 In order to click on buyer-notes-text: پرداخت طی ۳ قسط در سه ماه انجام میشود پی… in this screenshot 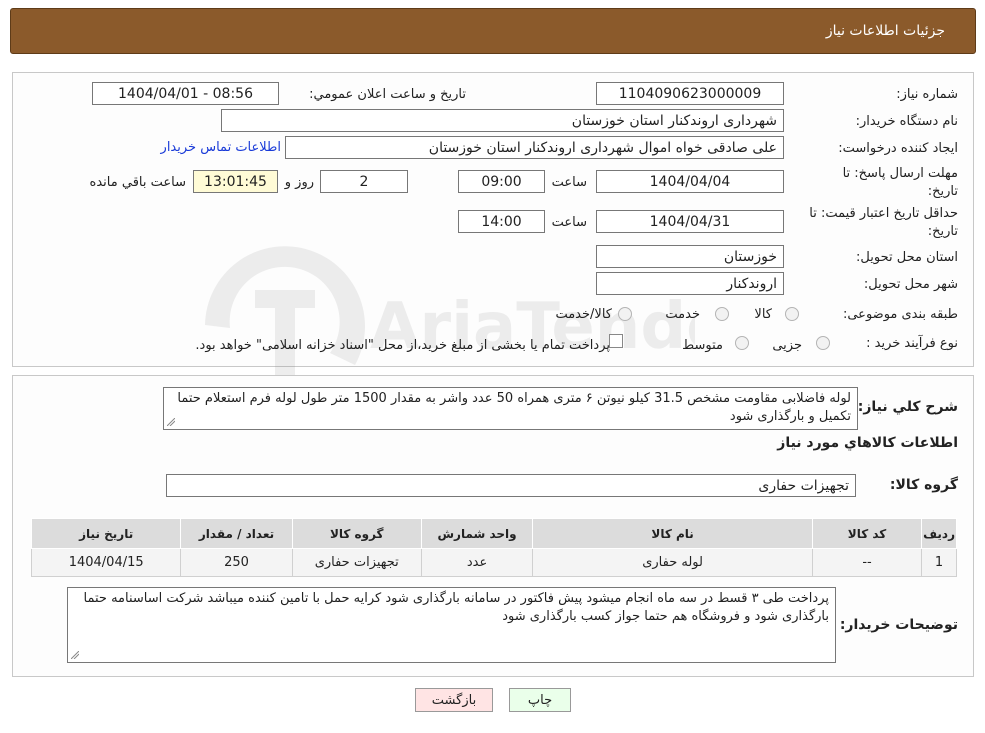, I will do `click(456, 607)`.